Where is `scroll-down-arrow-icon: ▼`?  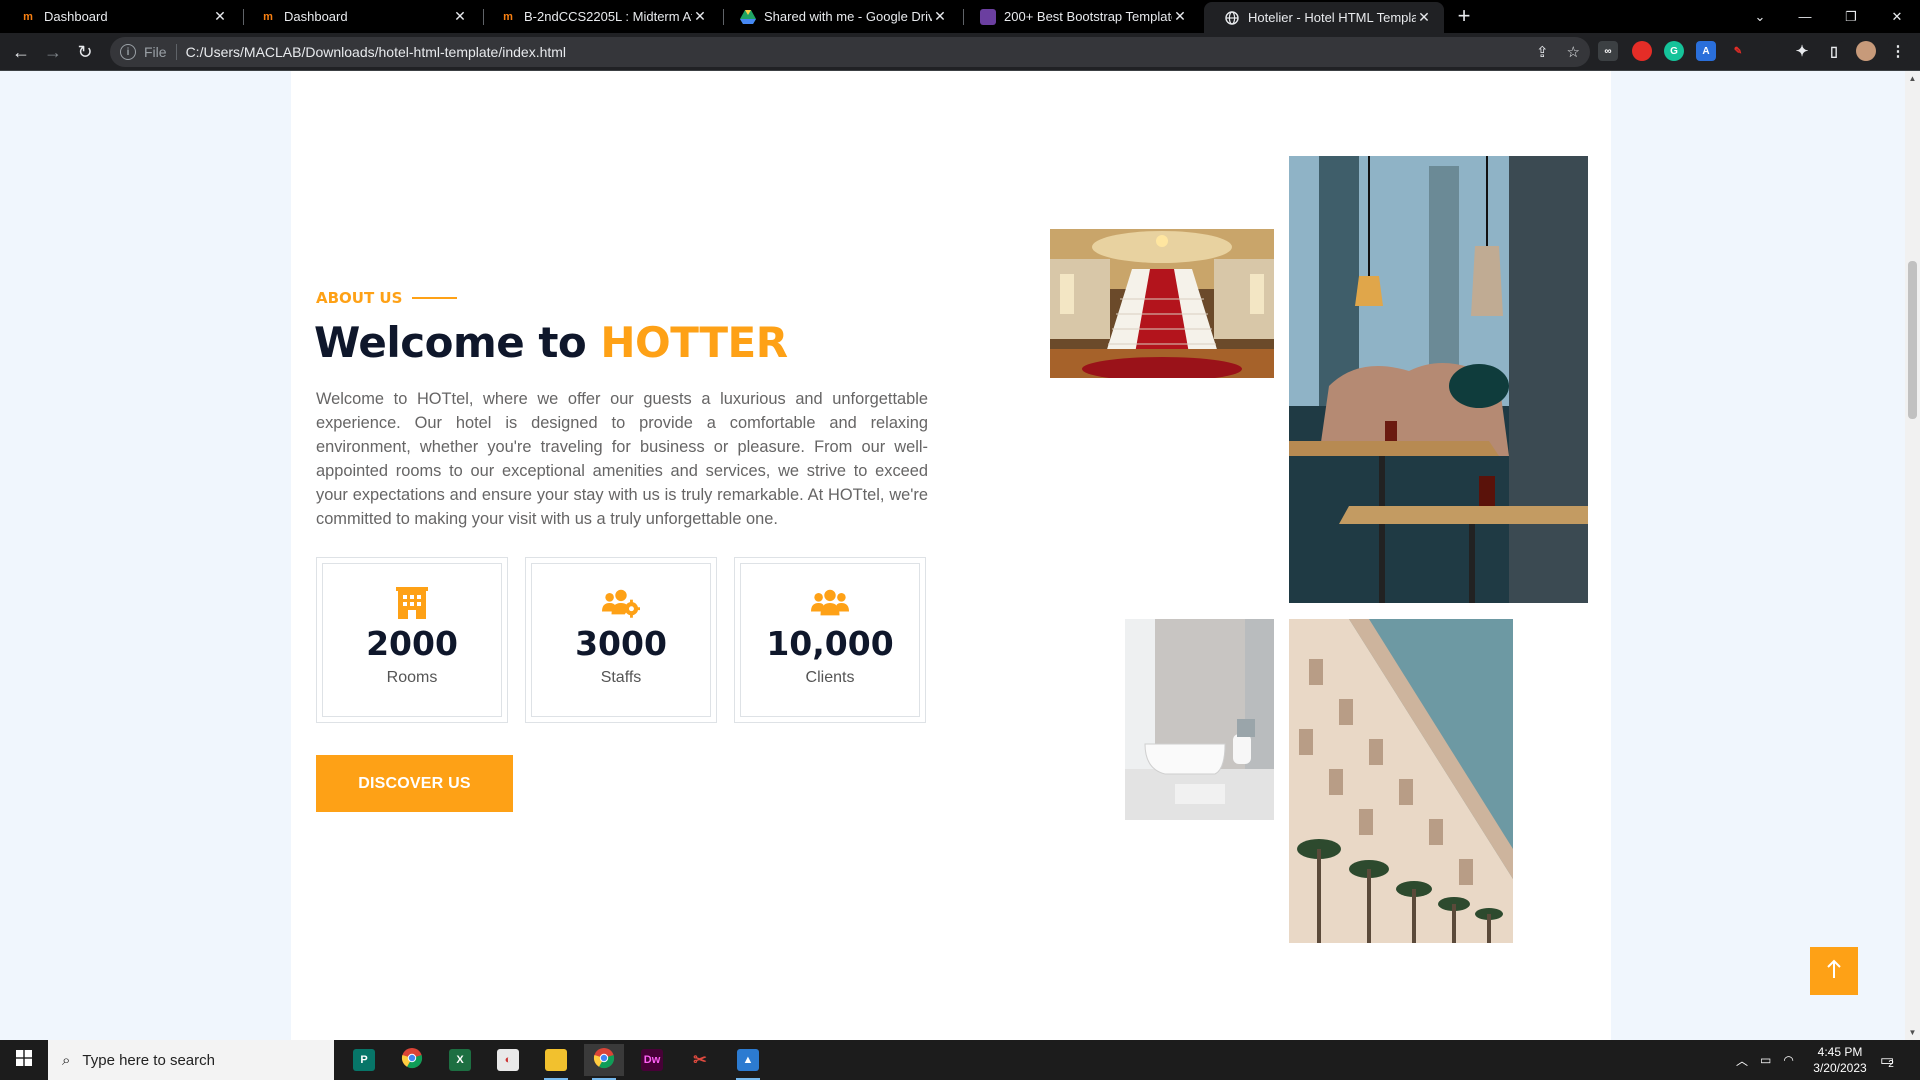 scroll-down-arrow-icon: ▼ is located at coordinates (1912, 1032).